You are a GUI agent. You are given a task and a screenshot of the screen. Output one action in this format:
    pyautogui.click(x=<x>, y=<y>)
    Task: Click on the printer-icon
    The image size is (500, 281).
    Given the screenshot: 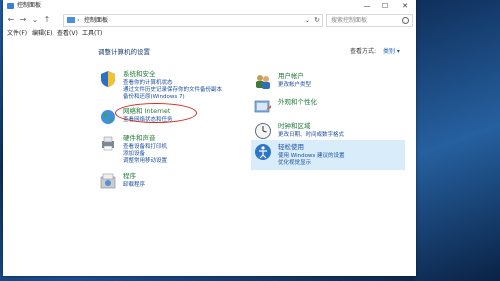 What is the action you would take?
    pyautogui.click(x=108, y=143)
    